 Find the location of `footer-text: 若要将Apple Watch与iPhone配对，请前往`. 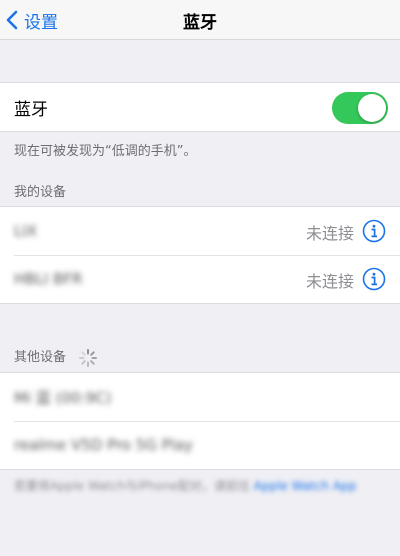

footer-text: 若要将Apple Watch与iPhone配对，请前往 is located at coordinates (132, 486).